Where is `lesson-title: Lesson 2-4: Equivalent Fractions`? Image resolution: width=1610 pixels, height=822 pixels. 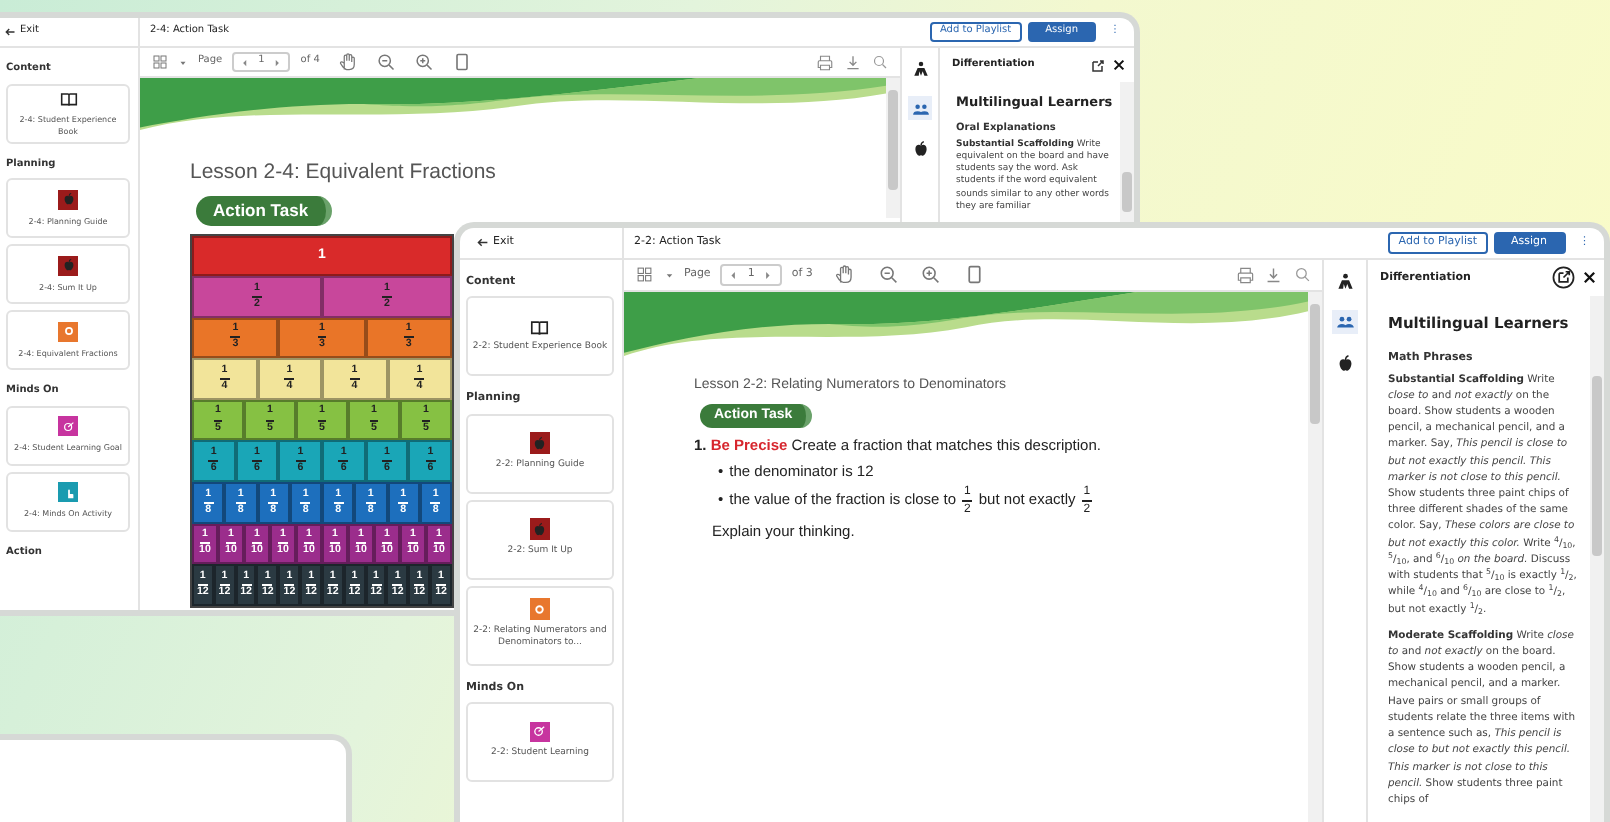
lesson-title: Lesson 2-4: Equivalent Fractions is located at coordinates (344, 173).